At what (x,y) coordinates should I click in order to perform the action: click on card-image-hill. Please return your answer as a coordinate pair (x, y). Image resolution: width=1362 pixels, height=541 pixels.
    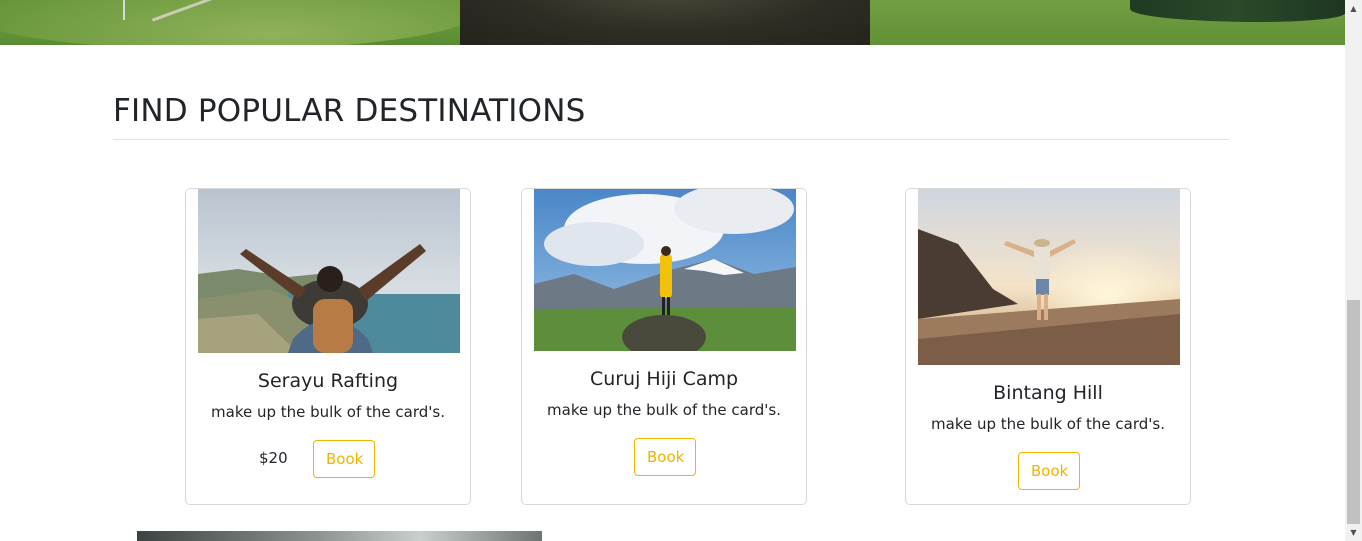
    Looking at the image, I should click on (1049, 277).